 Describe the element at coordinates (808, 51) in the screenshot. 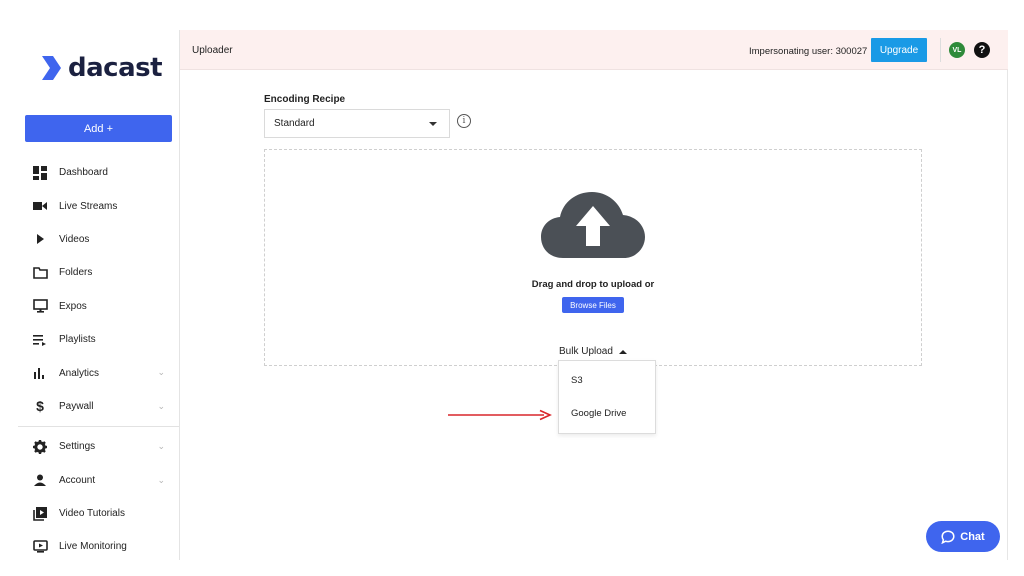

I see `impersonation-status: Impersonating user: 300027` at that location.